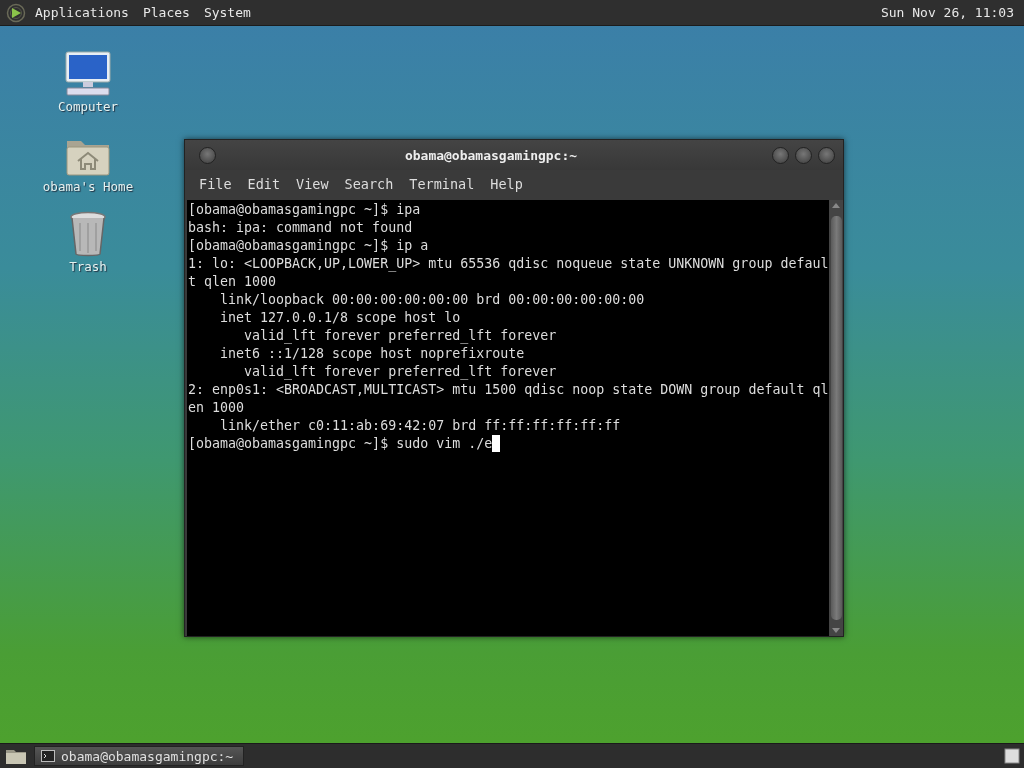  I want to click on terminal-line: bash: ipa: command not found, so click(300, 228).